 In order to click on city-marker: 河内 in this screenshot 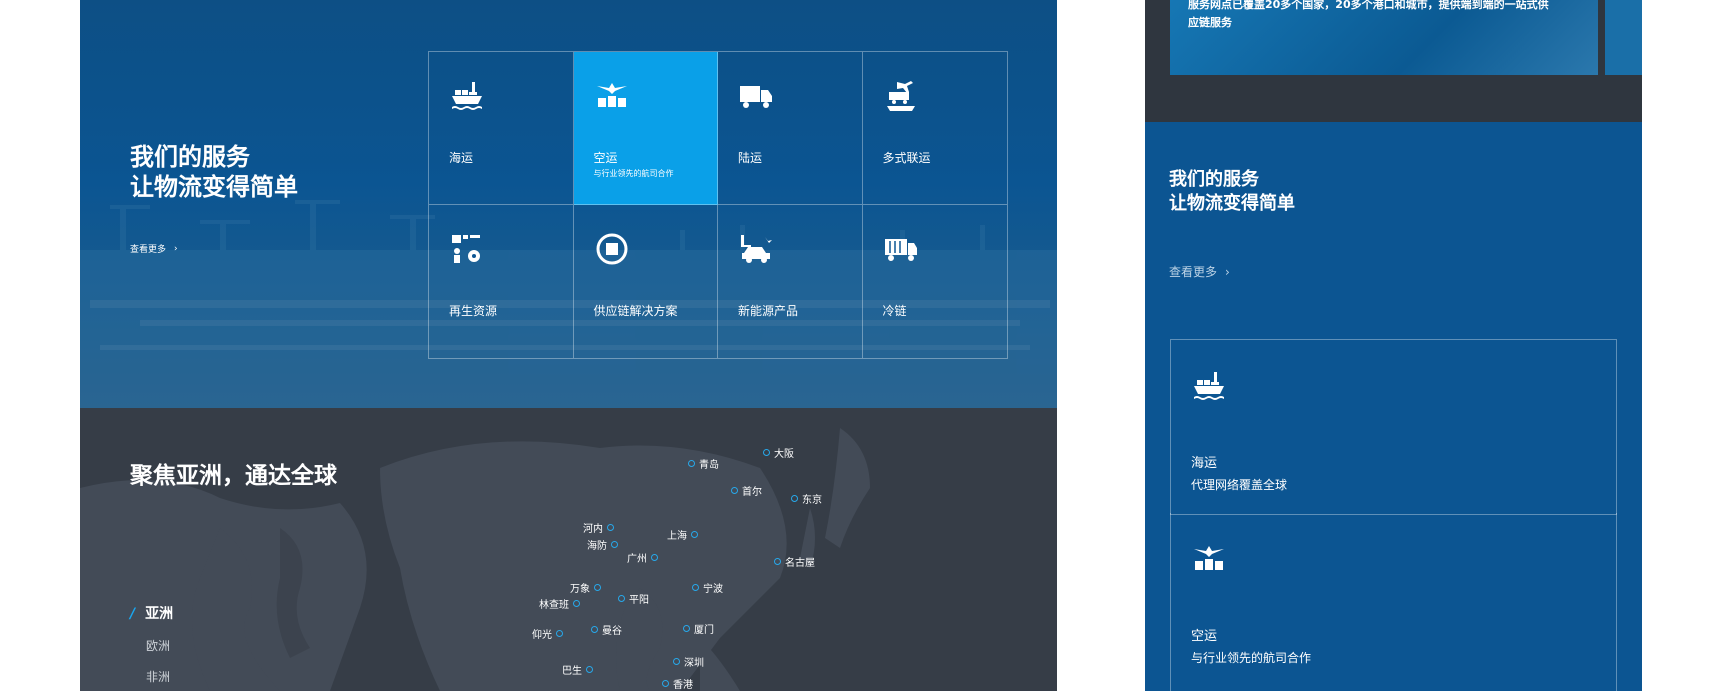, I will do `click(598, 527)`.